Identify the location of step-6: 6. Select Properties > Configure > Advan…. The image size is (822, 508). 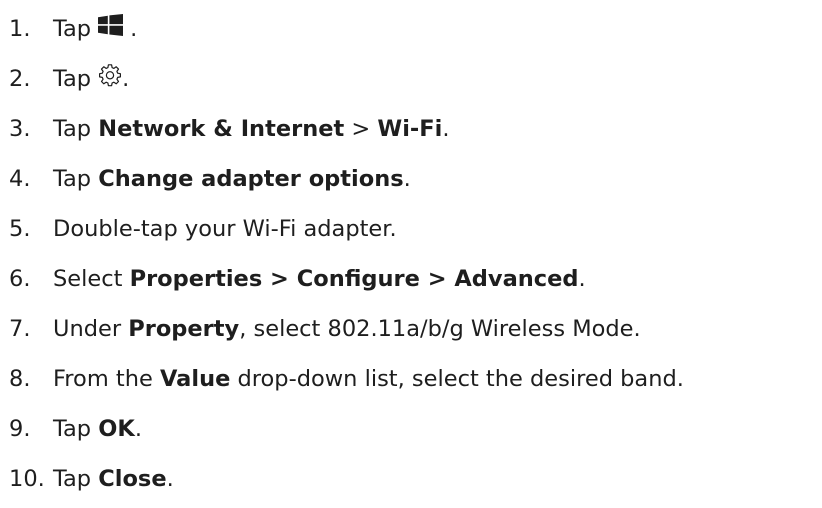
(414, 279).